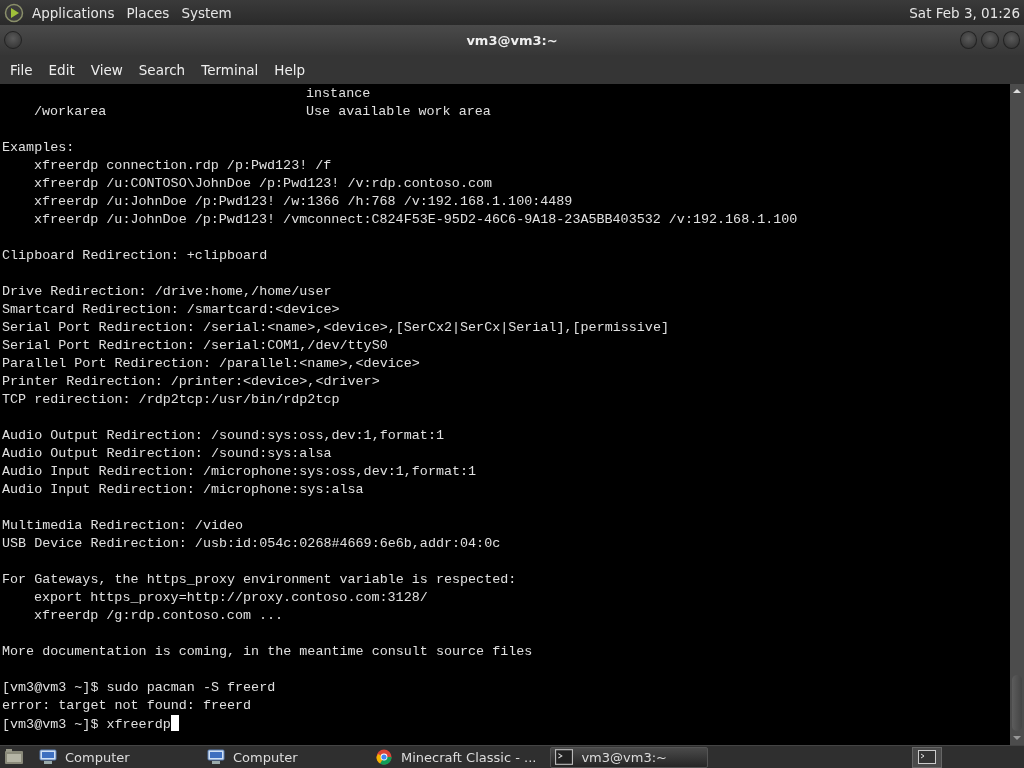 This screenshot has width=1024, height=768. What do you see at coordinates (86, 724) in the screenshot?
I see `command-prompt: [vm3@vm3 ~]$ xfreerdp` at bounding box center [86, 724].